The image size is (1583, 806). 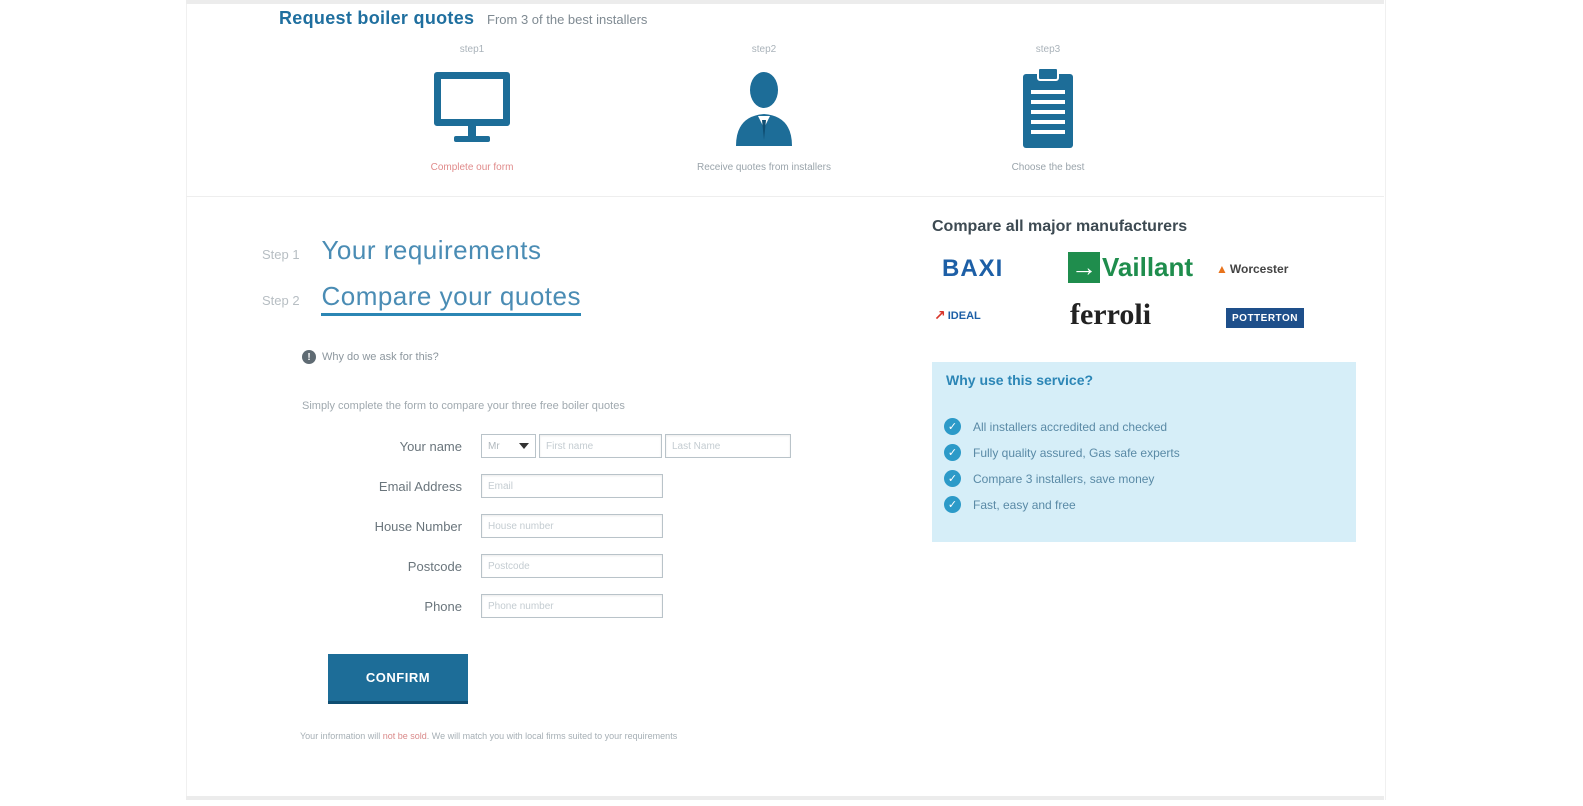 I want to click on overview-step-3: step3 Choose the best, so click(x=1048, y=108).